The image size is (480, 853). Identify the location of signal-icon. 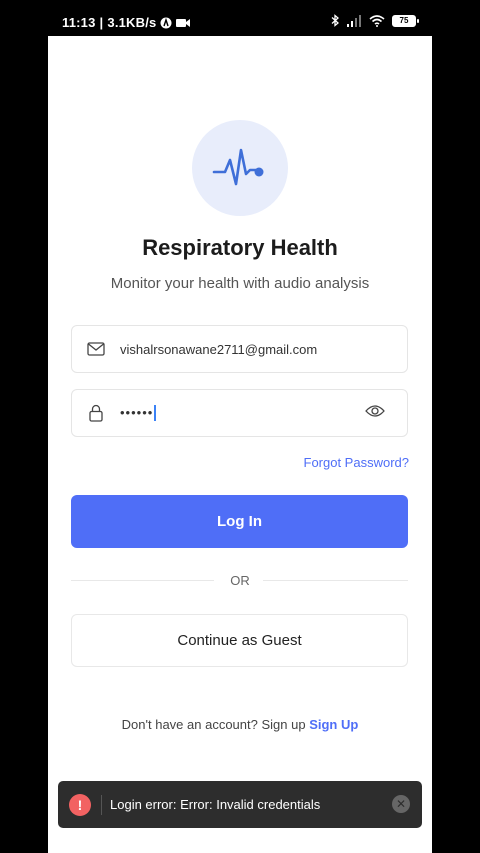
(354, 20).